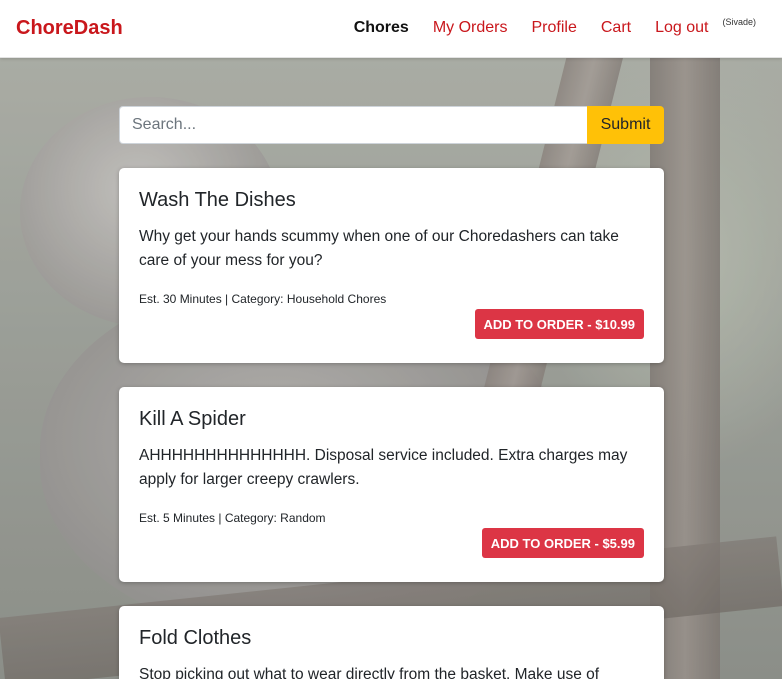 This screenshot has width=782, height=679. Describe the element at coordinates (559, 324) in the screenshot. I see `add-to-order-button: ADD TO ORDER - $10.99` at that location.